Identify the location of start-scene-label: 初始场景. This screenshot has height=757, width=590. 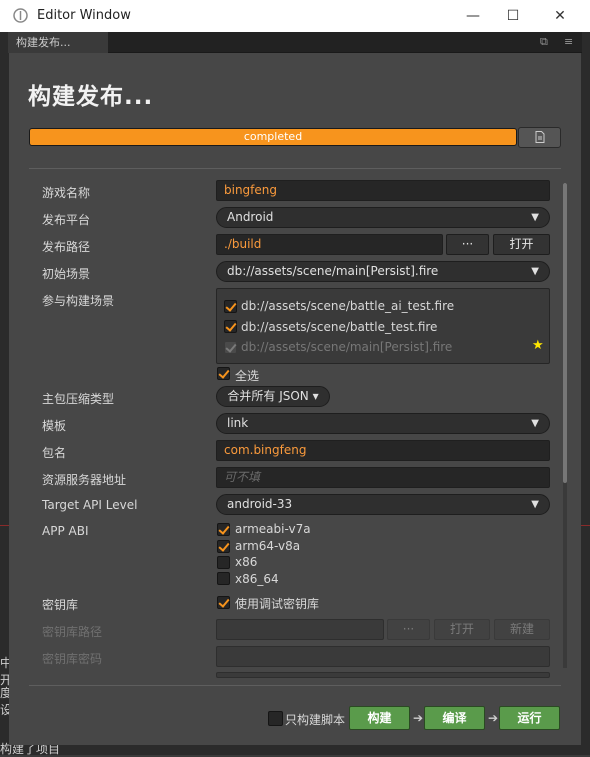
(66, 274).